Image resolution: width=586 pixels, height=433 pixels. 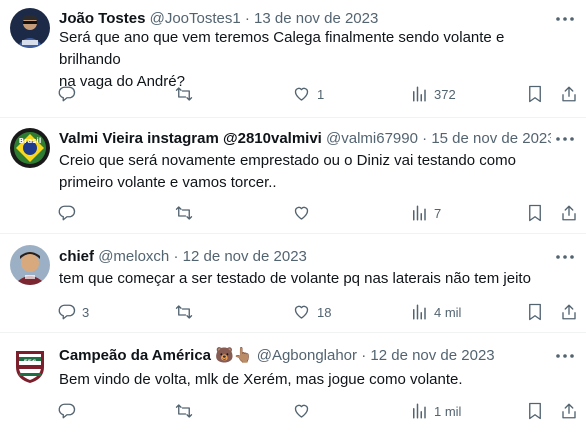 What do you see at coordinates (195, 18) in the screenshot?
I see `author-handle: @JooTostes1` at bounding box center [195, 18].